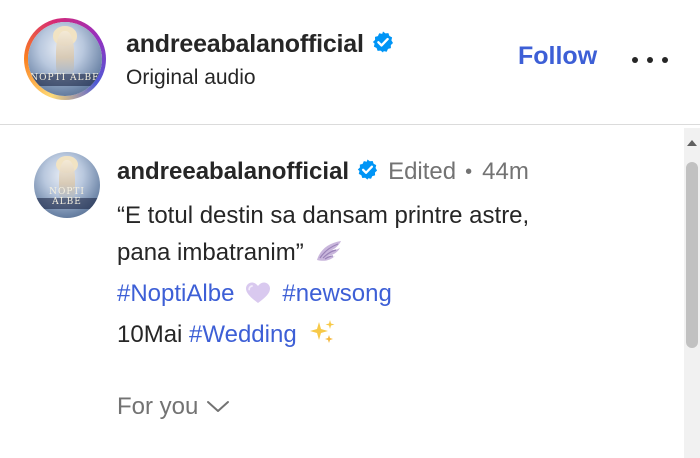 Image resolution: width=700 pixels, height=458 pixels. I want to click on header-name-row: andreeabalanofficial, so click(260, 44).